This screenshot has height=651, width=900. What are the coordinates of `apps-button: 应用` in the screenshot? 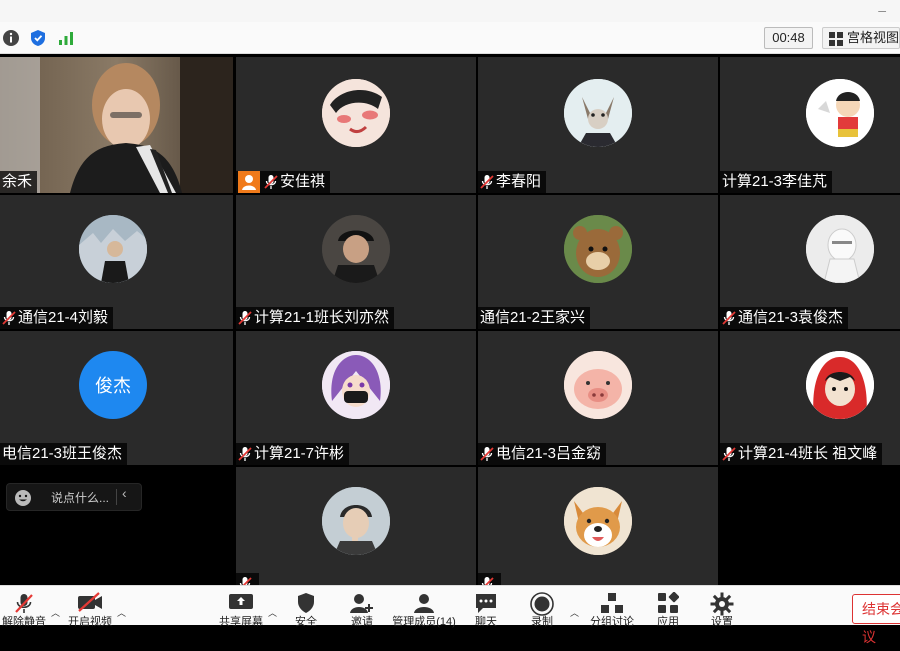 It's located at (668, 607).